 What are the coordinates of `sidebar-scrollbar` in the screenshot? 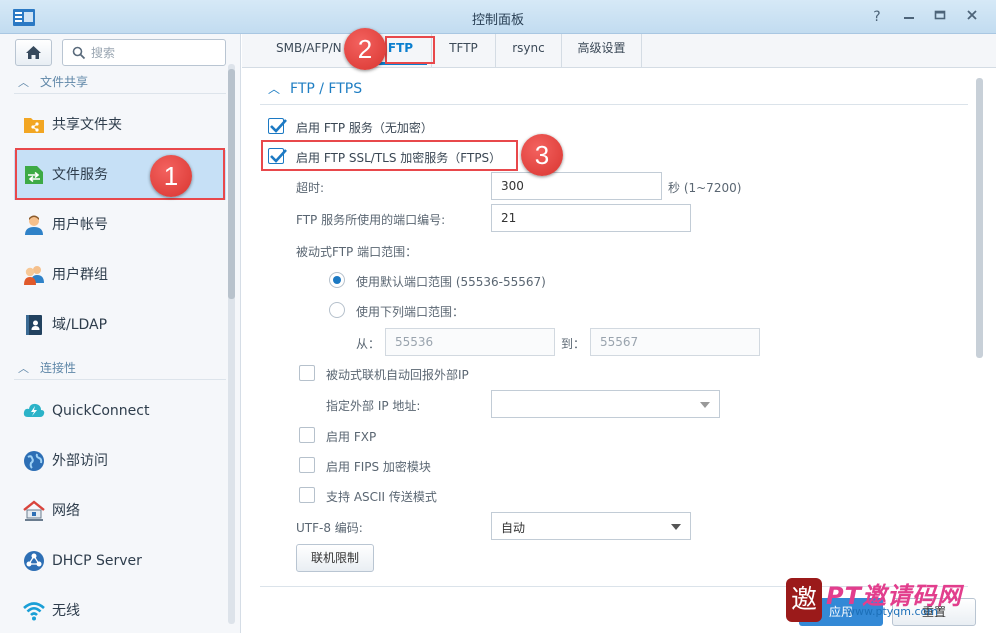 It's located at (231, 344).